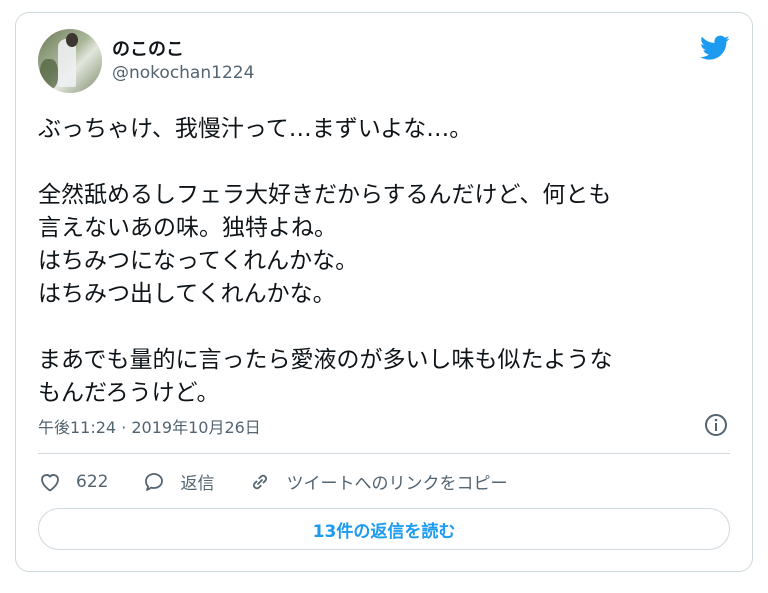  Describe the element at coordinates (183, 73) in the screenshot. I see `user-handle: @nokochan1224` at that location.